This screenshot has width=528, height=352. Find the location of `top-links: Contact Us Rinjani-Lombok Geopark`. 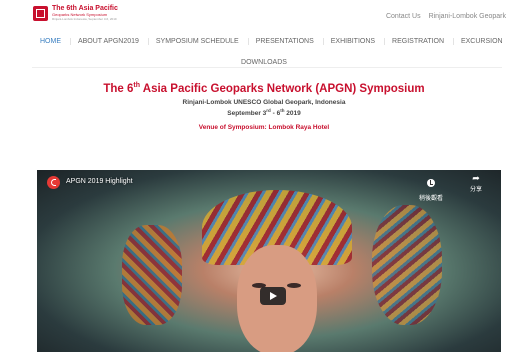

top-links: Contact Us Rinjani-Lombok Geopark is located at coordinates (443, 16).